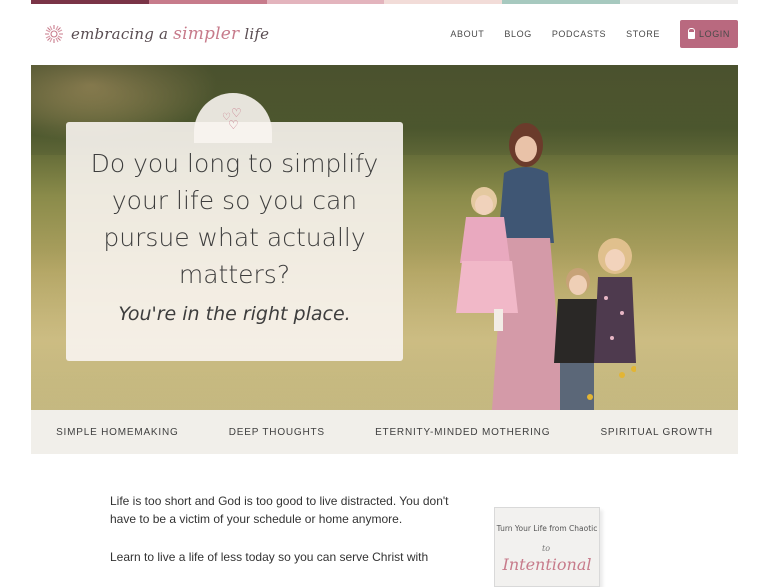 The height and width of the screenshot is (587, 768). I want to click on logo-text-part2: simpler, so click(206, 34).